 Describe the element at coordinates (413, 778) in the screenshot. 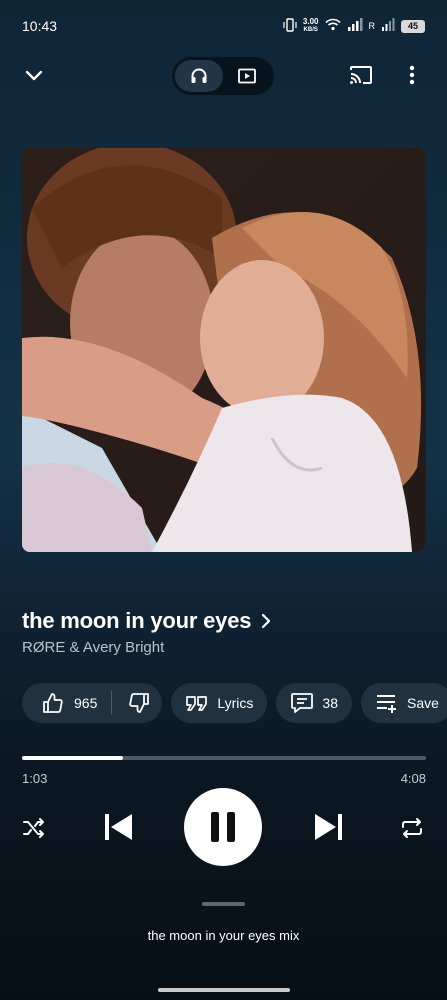

I see `total-duration: 4:08` at that location.